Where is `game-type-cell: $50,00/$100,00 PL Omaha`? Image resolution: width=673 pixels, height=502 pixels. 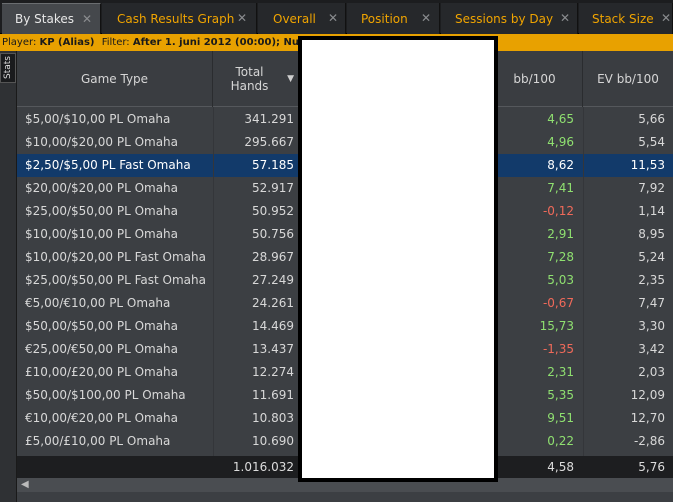
game-type-cell: $50,00/$100,00 PL Omaha is located at coordinates (105, 395).